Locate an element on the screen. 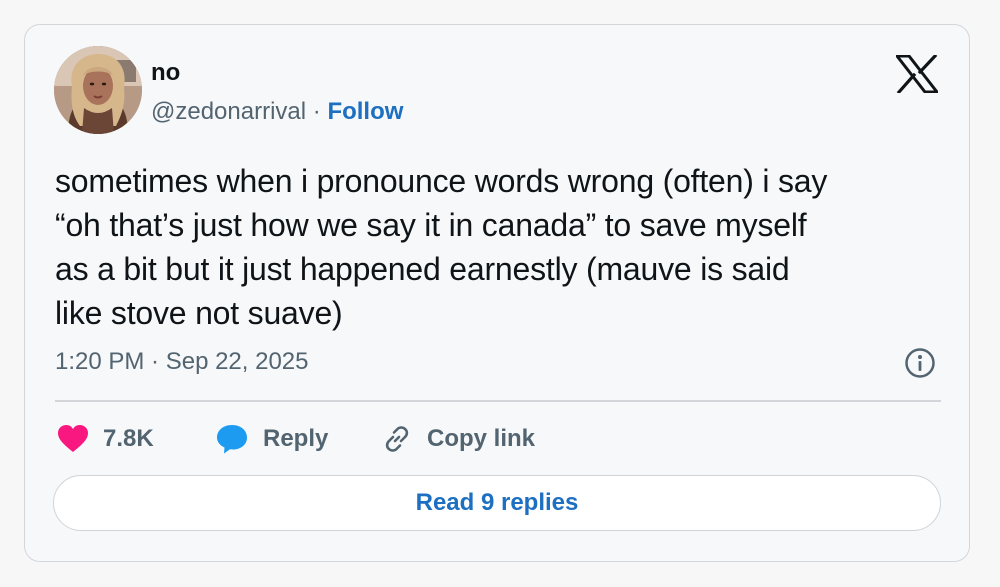 The height and width of the screenshot is (587, 1000). reply-button: Reply is located at coordinates (271, 439).